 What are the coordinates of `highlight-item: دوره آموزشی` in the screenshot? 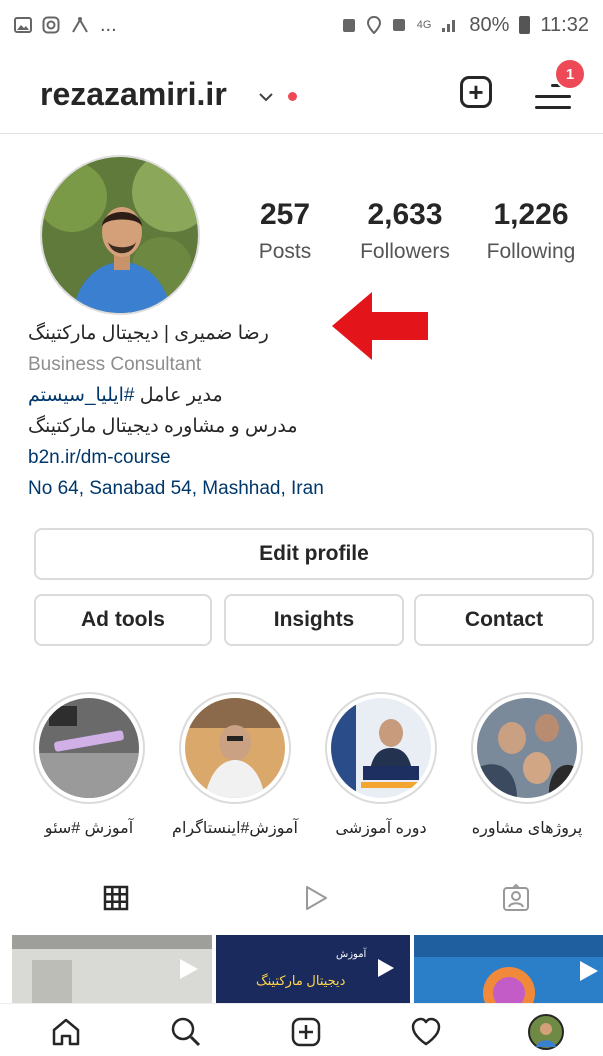 It's located at (381, 765).